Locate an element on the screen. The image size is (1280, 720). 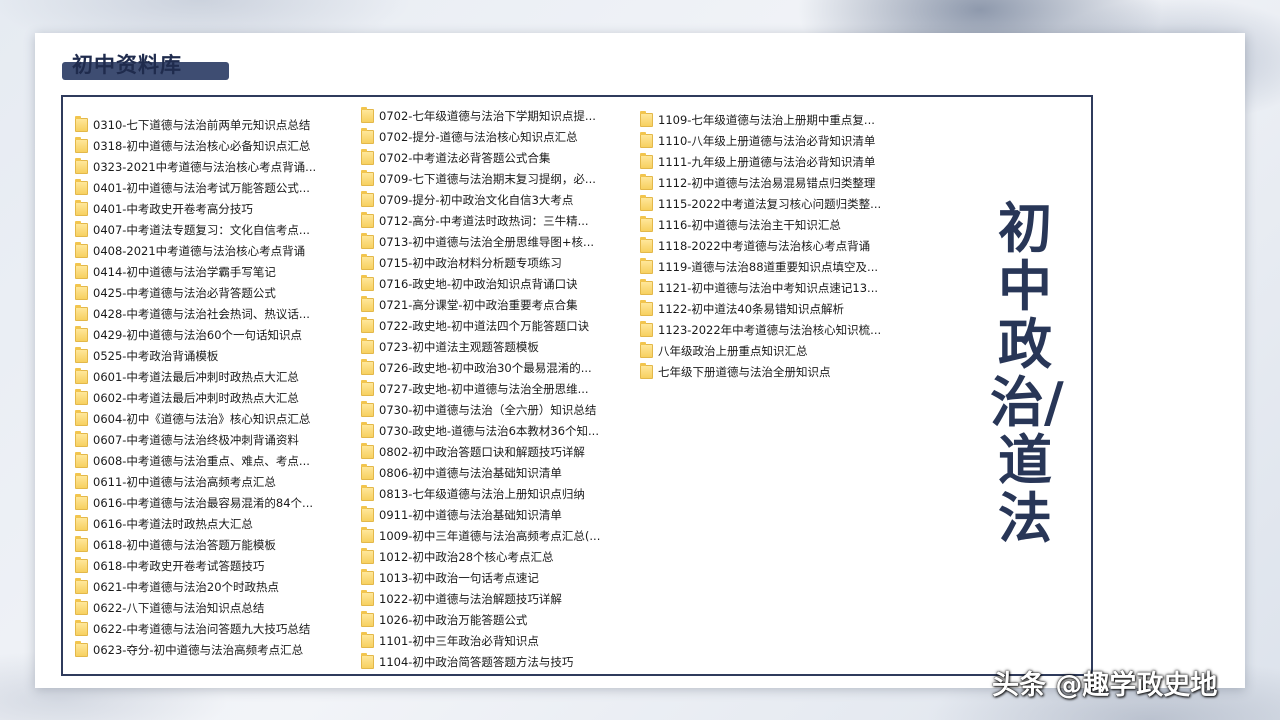
folder-item: 0310-七下道德与法治前两单元知识点总结 is located at coordinates (215, 124).